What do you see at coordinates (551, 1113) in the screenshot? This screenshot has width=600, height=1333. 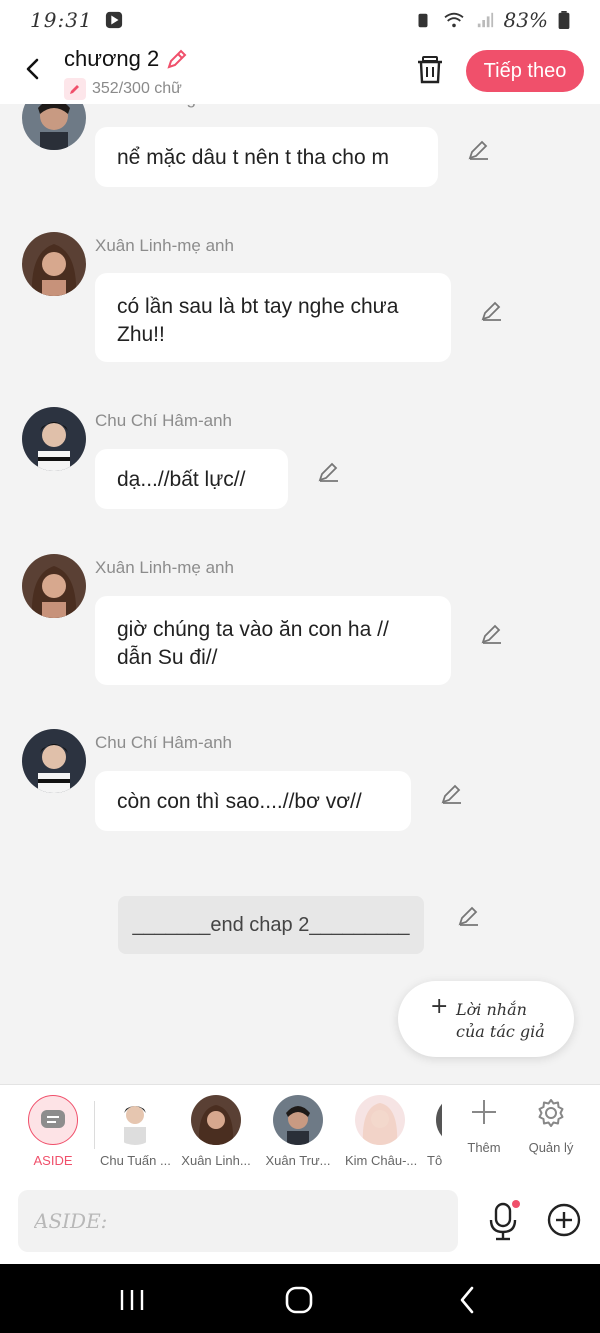 I see `gear-icon` at bounding box center [551, 1113].